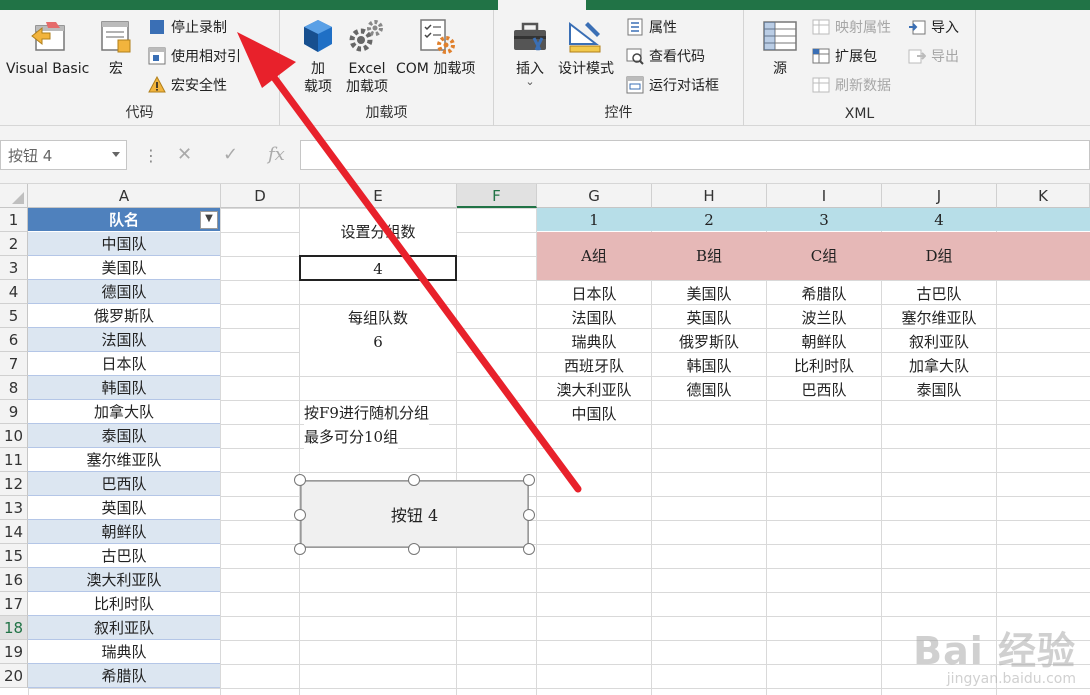 This screenshot has height=695, width=1090. I want to click on row-header-20: 20, so click(14, 676).